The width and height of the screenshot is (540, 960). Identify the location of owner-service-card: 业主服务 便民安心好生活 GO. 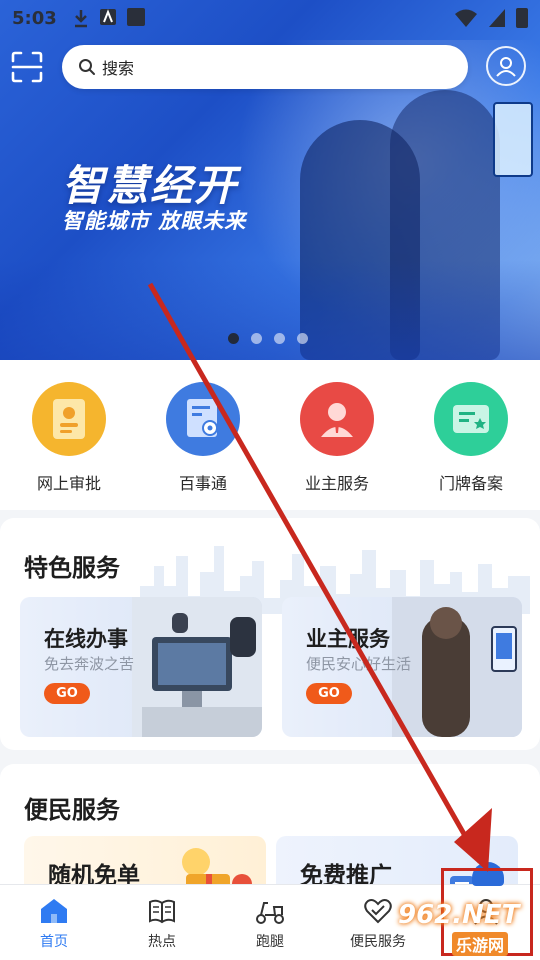
(402, 667).